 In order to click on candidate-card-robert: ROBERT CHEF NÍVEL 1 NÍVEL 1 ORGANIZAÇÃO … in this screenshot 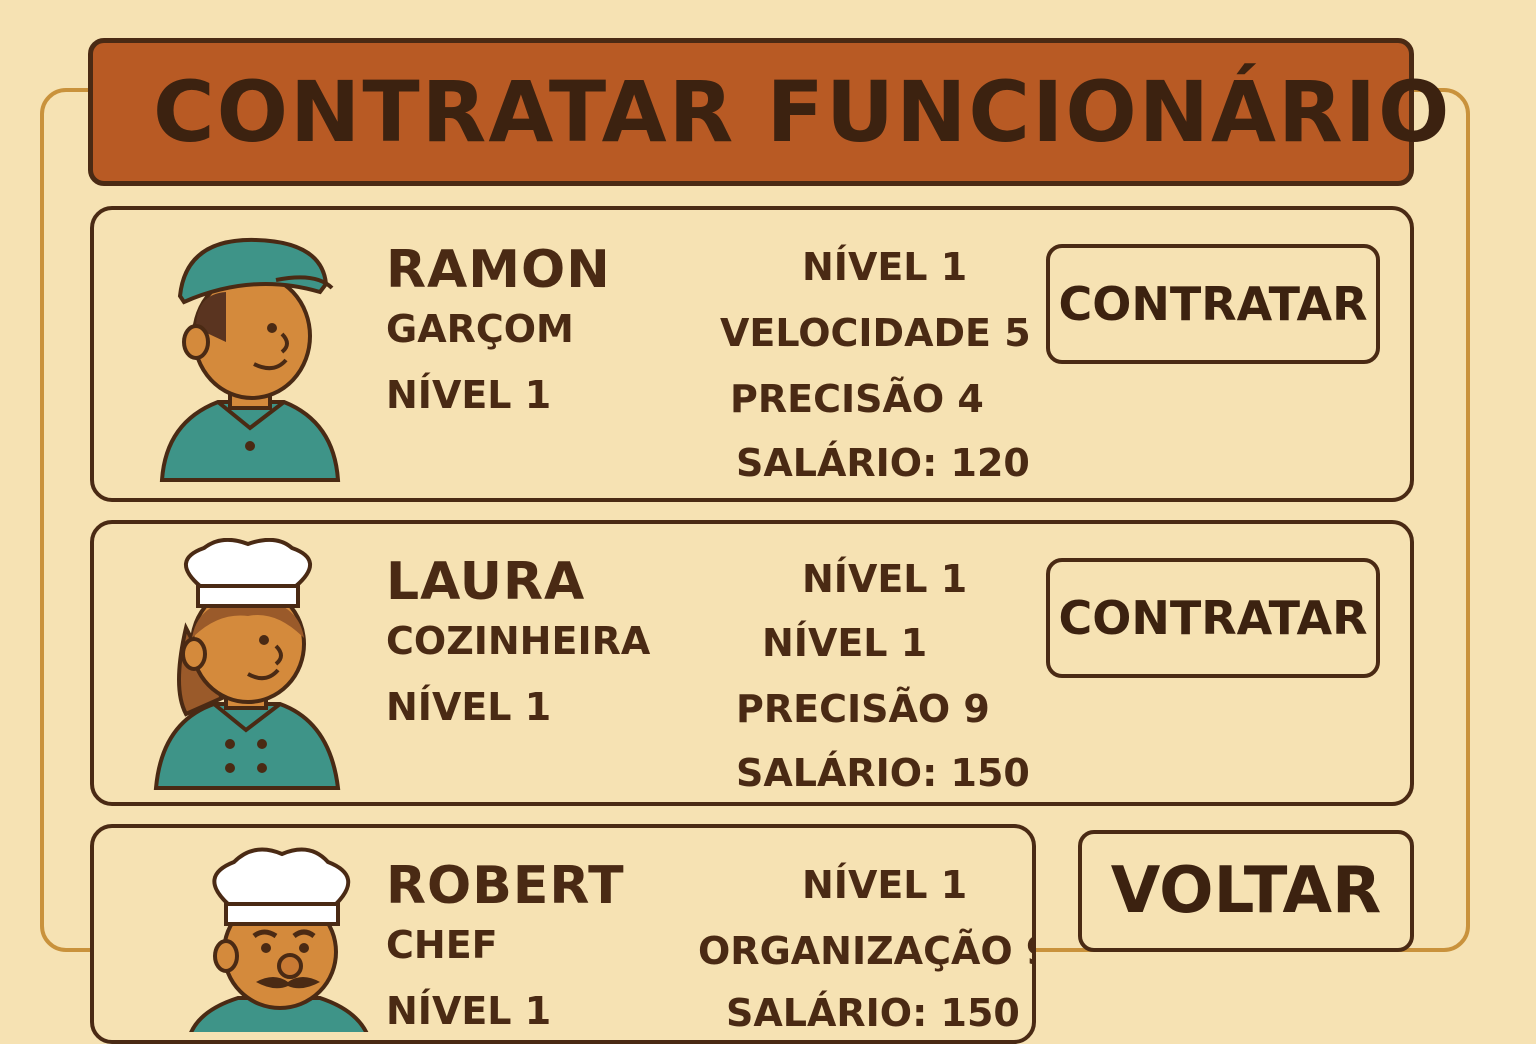, I will do `click(563, 934)`.